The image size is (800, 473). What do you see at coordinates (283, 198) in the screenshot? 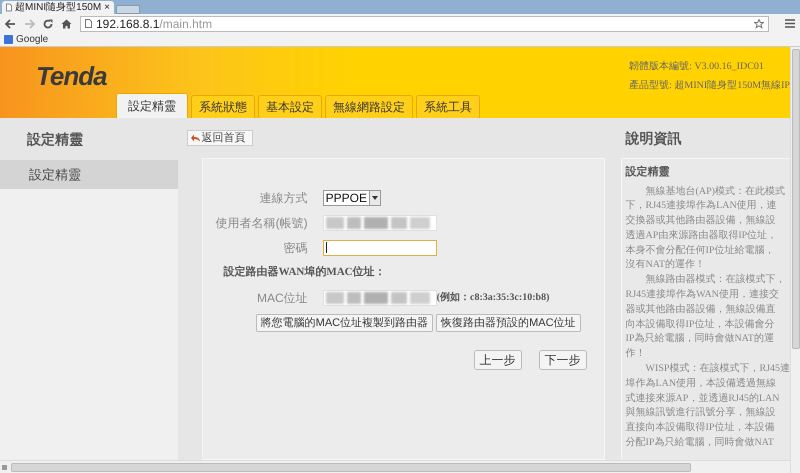
I see `field-label: 連線方式` at bounding box center [283, 198].